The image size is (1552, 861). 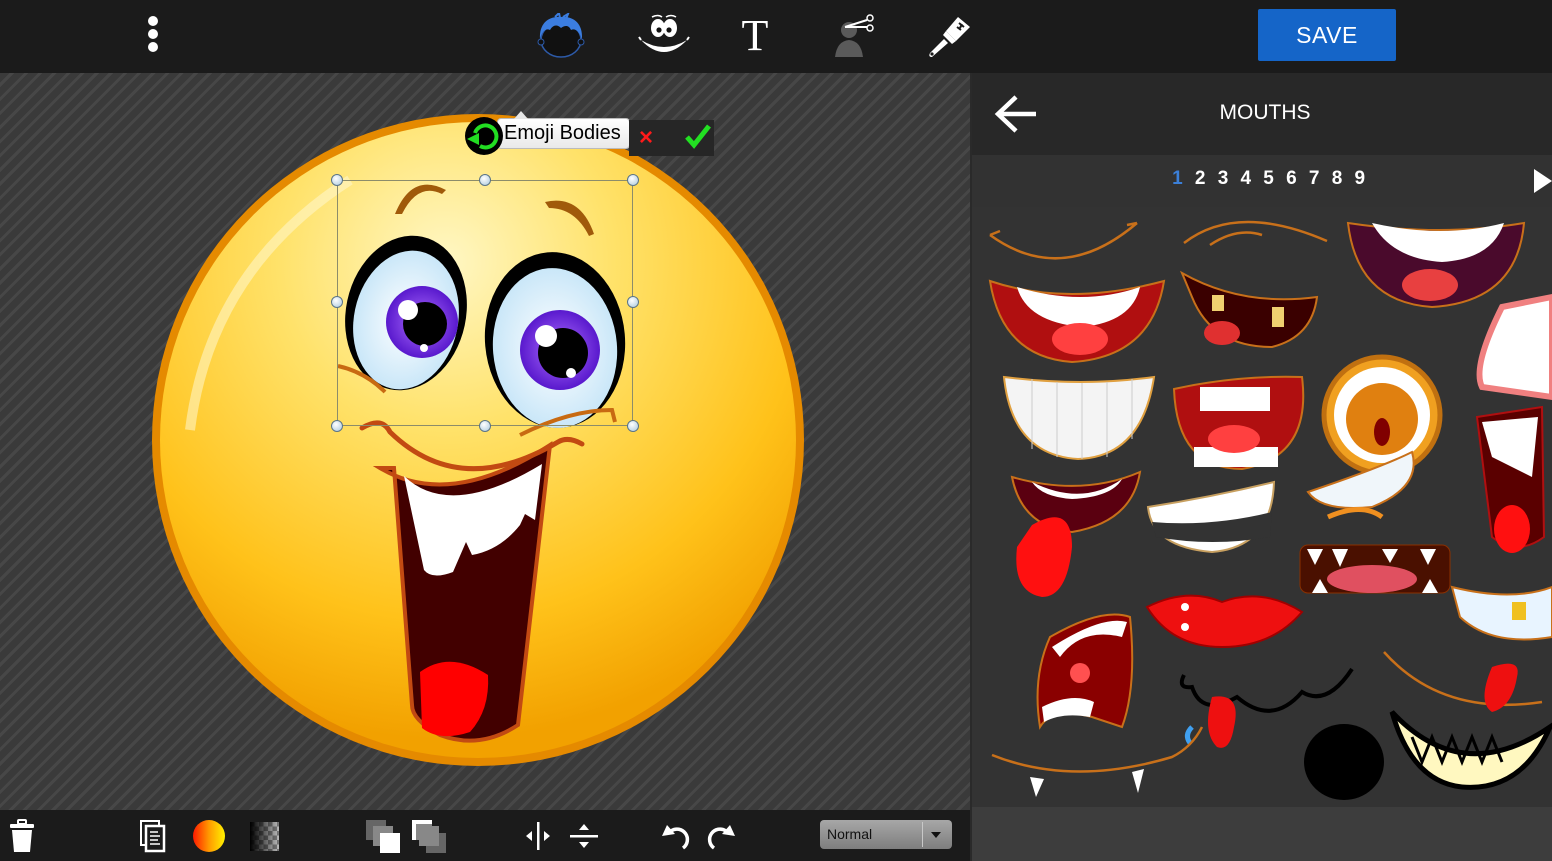 I want to click on flip-vertical-button, so click(x=584, y=836).